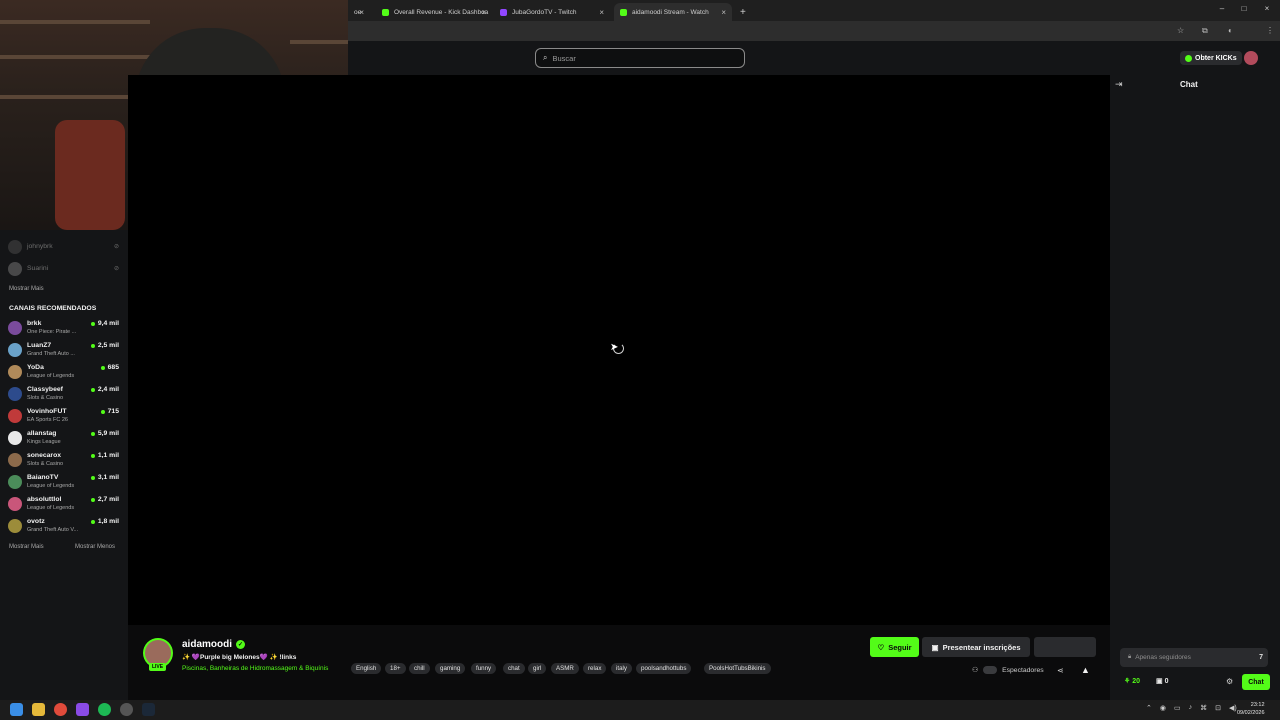 This screenshot has width=1280, height=720. Describe the element at coordinates (545, 57) in the screenshot. I see `search-icon: ⌕` at that location.